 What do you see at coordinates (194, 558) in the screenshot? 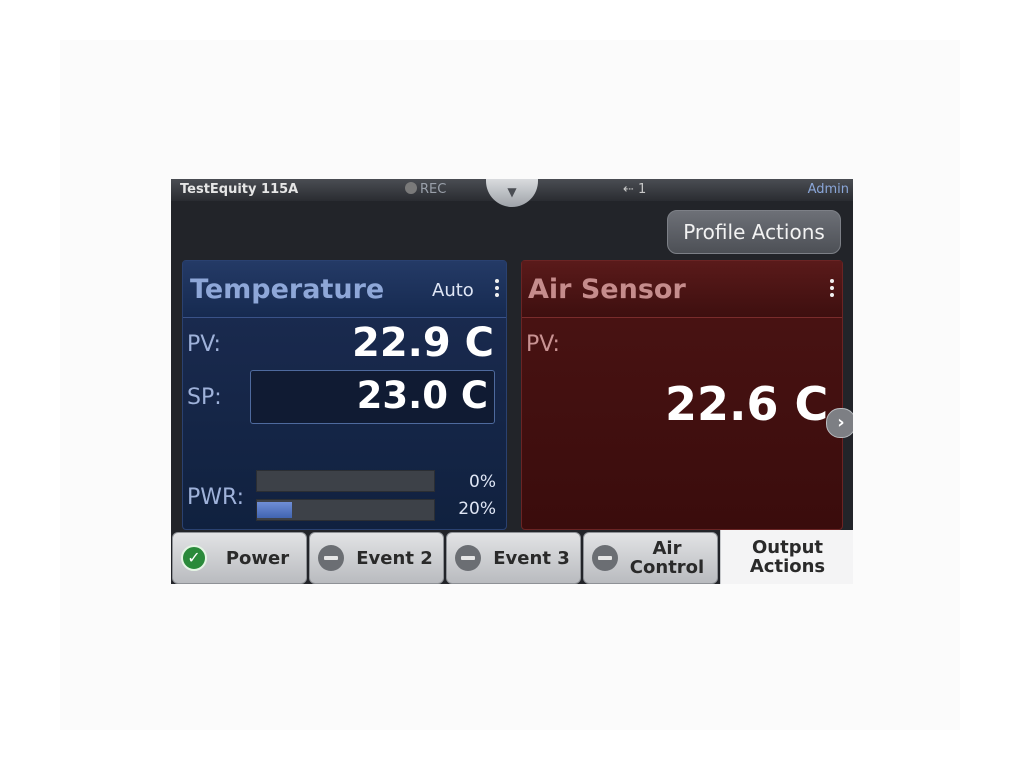
I see `check-icon: ✓` at bounding box center [194, 558].